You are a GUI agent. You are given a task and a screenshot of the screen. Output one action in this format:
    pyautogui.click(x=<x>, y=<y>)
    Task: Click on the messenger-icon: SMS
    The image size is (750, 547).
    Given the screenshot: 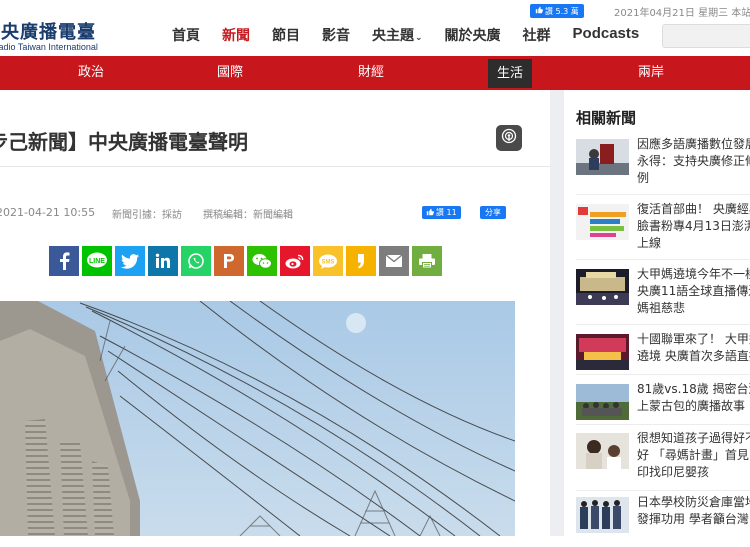 What is the action you would take?
    pyautogui.click(x=328, y=261)
    